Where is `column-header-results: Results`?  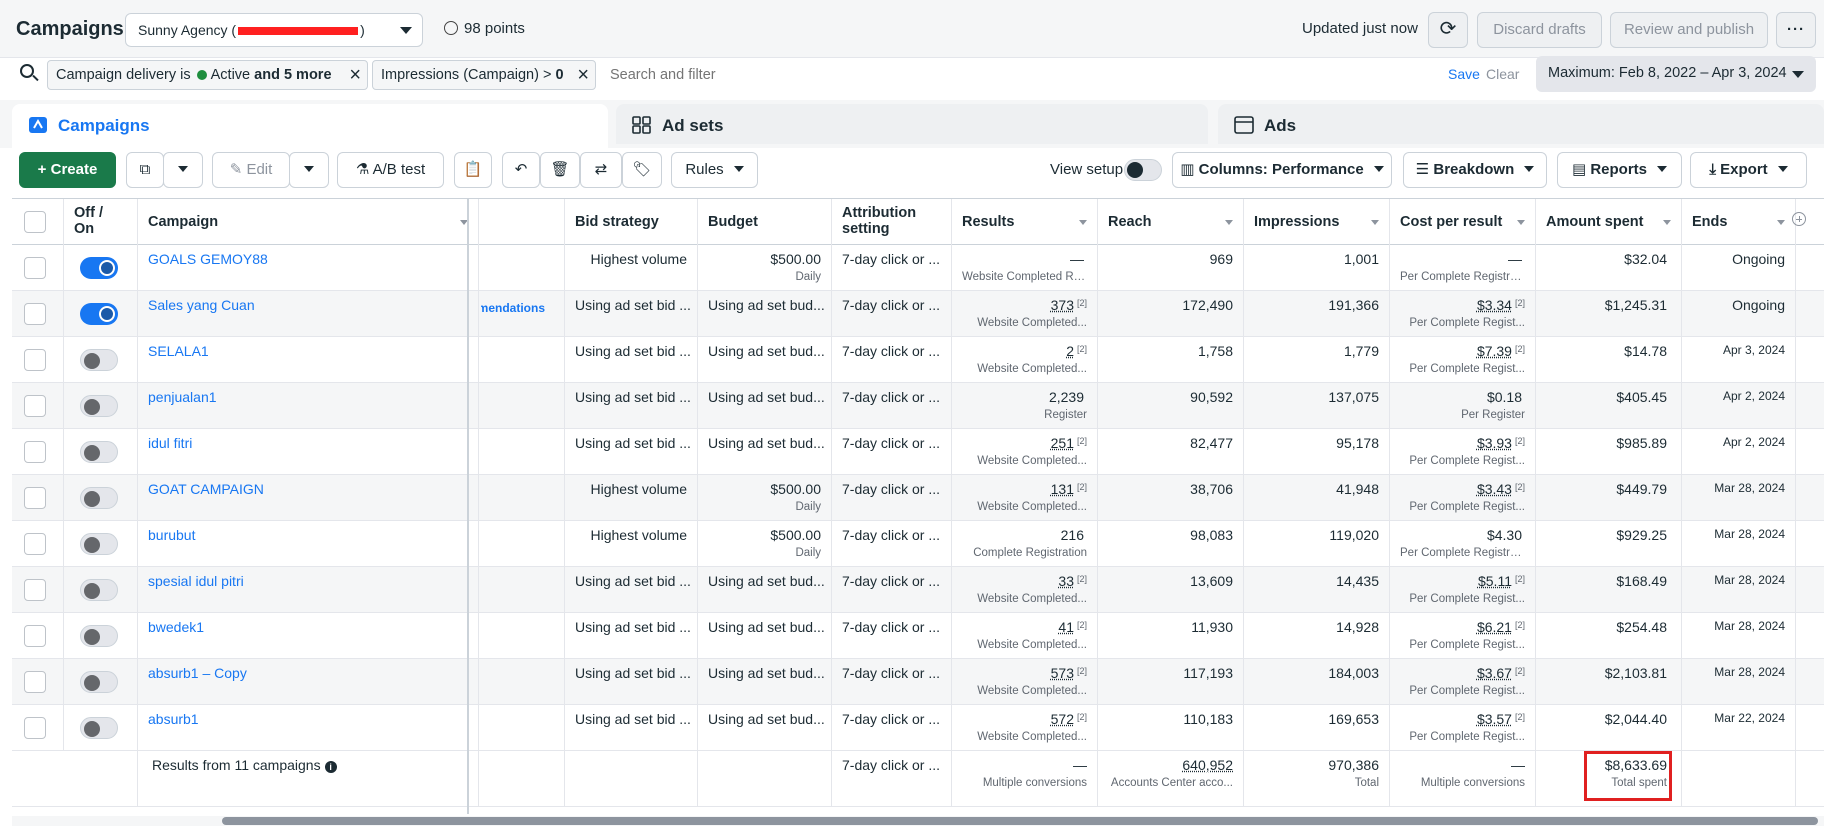
column-header-results: Results is located at coordinates (1025, 222).